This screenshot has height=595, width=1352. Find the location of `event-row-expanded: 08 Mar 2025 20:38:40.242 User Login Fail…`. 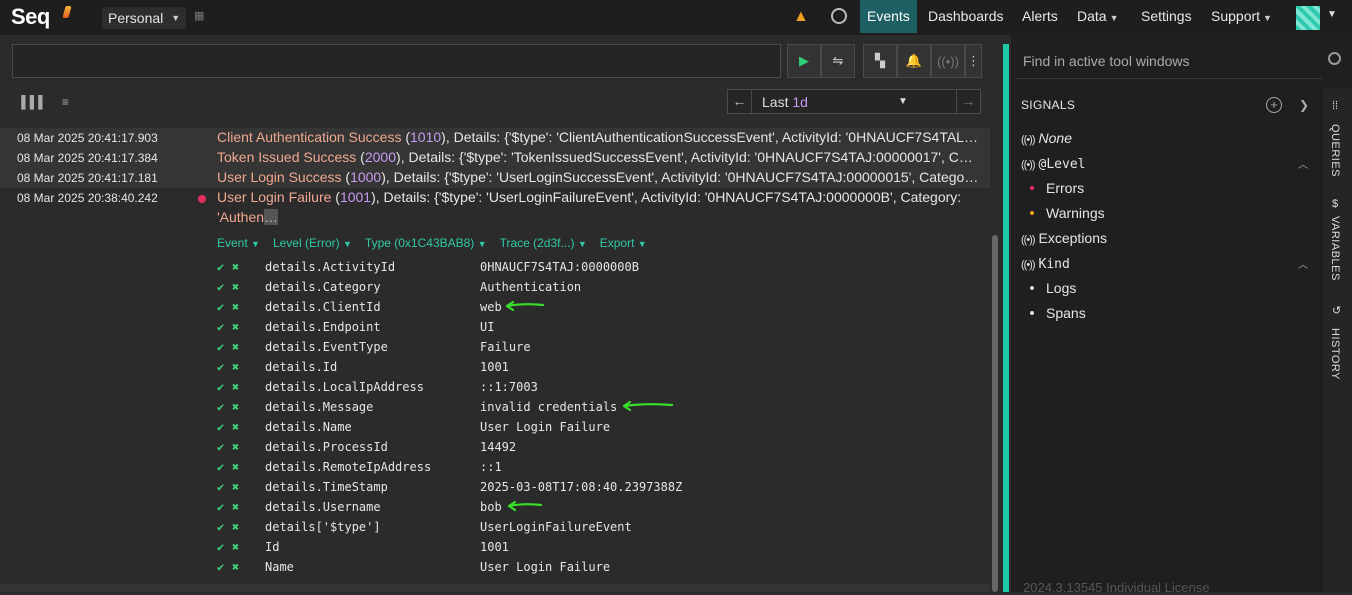

event-row-expanded: 08 Mar 2025 20:38:40.242 User Login Fail… is located at coordinates (495, 208).